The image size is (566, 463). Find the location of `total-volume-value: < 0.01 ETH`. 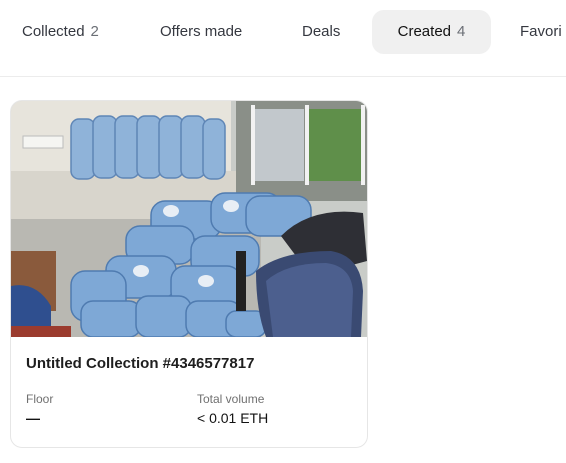

total-volume-value: < 0.01 ETH is located at coordinates (233, 418).